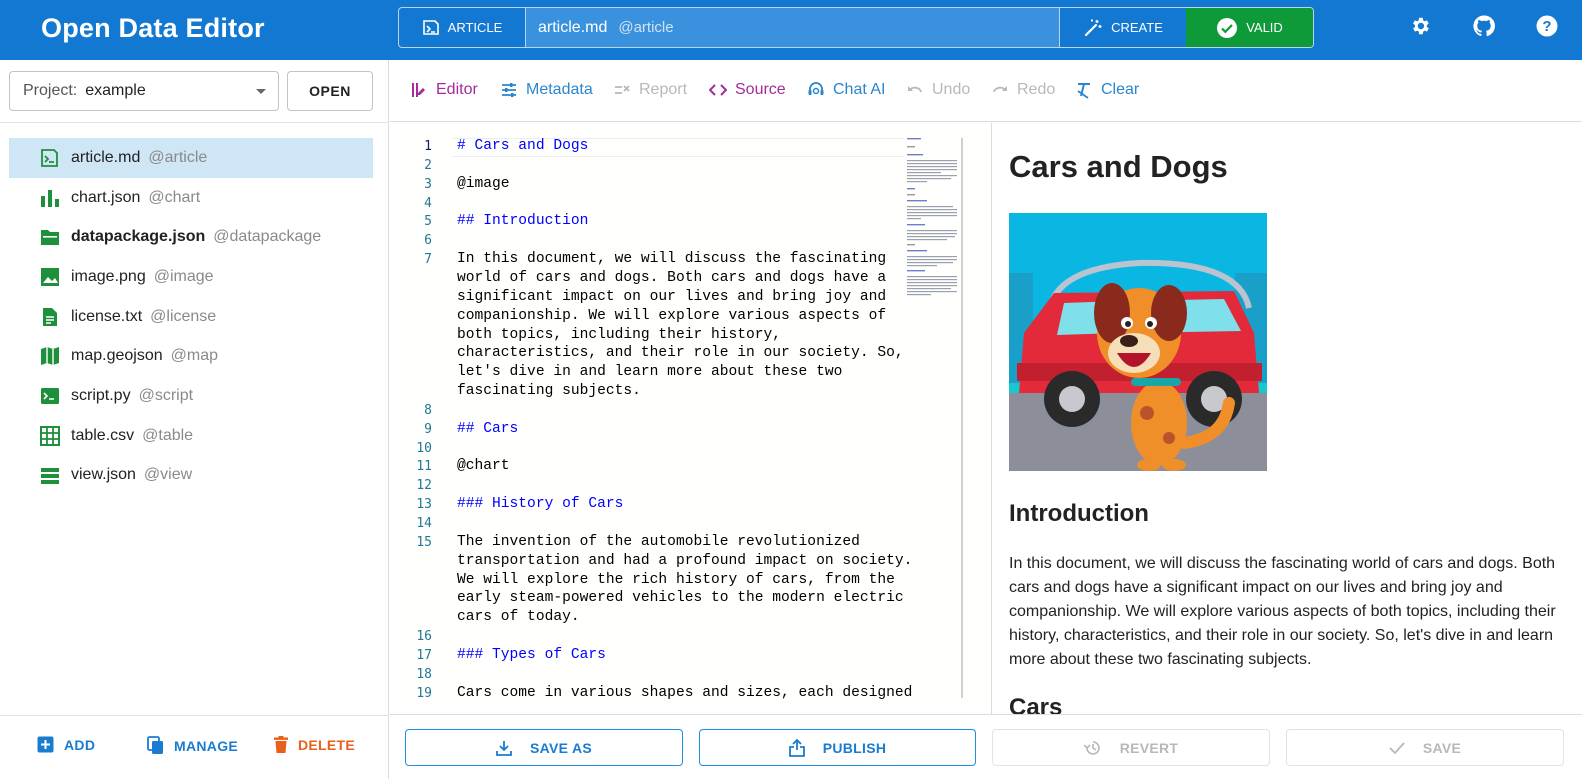 This screenshot has height=779, width=1582. Describe the element at coordinates (138, 237) in the screenshot. I see `file-name: datapackage.json` at that location.